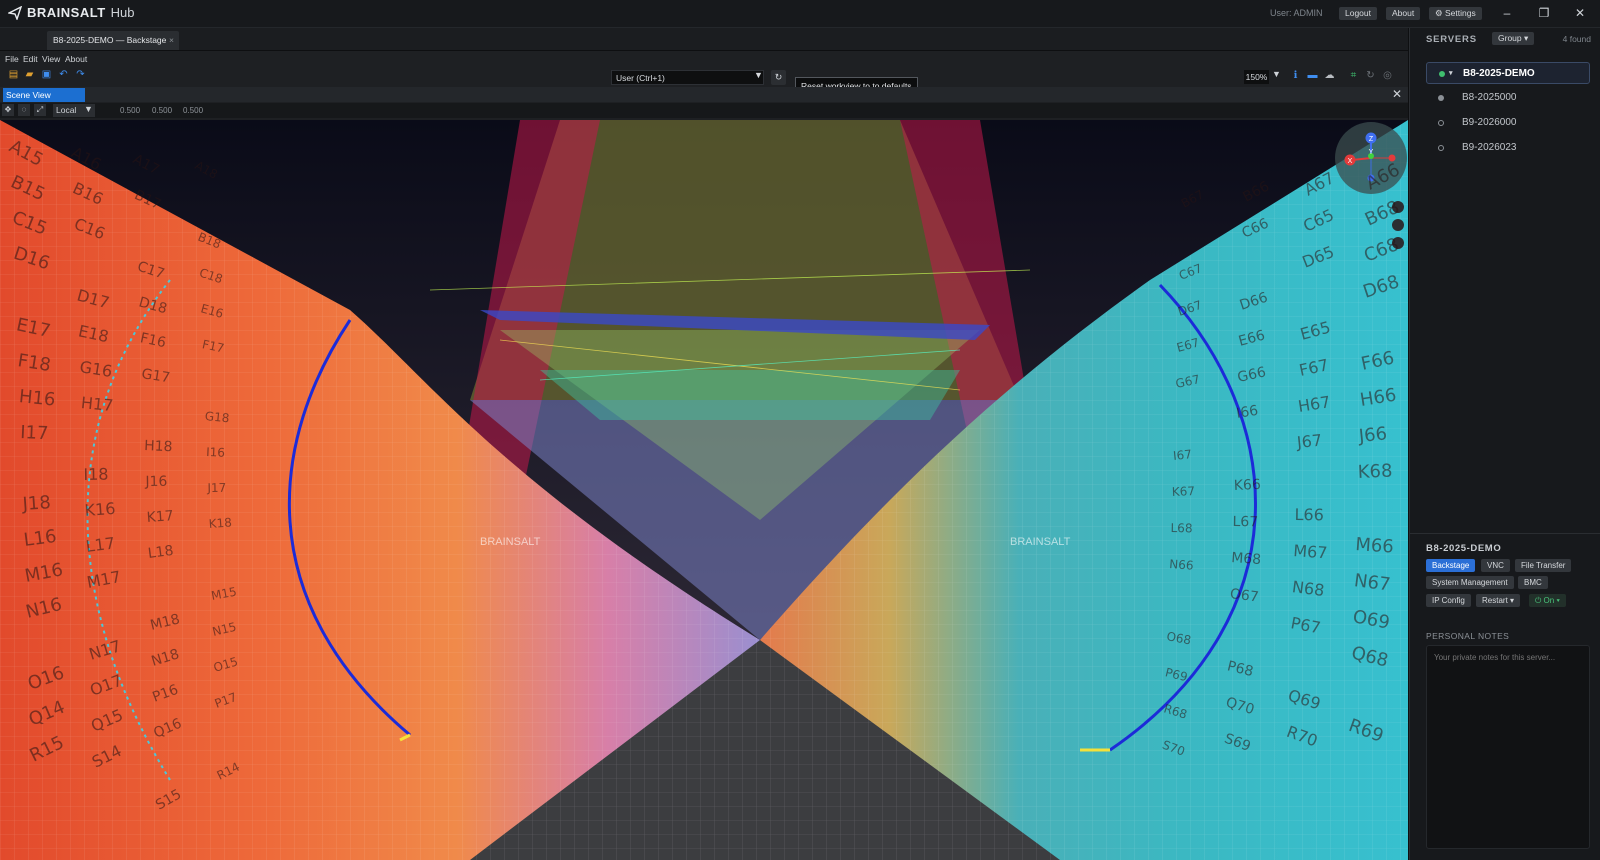 The image size is (1600, 860). I want to click on cloud-icon: ☁, so click(1329, 75).